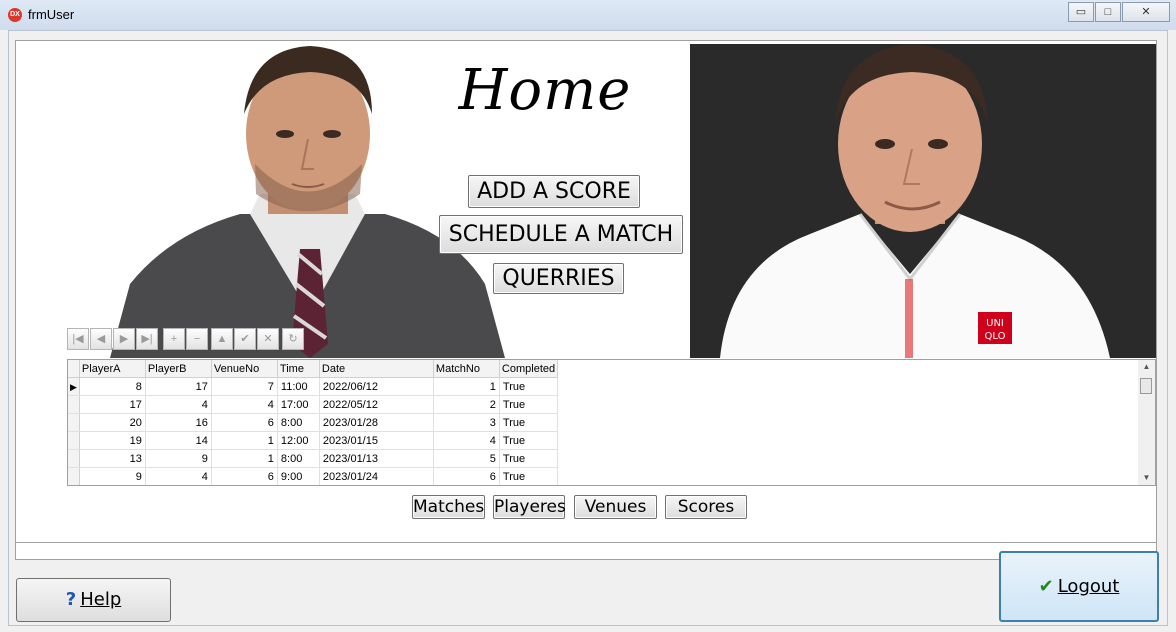 This screenshot has height=632, width=1176. What do you see at coordinates (245, 339) in the screenshot?
I see `post-record-button: ✔` at bounding box center [245, 339].